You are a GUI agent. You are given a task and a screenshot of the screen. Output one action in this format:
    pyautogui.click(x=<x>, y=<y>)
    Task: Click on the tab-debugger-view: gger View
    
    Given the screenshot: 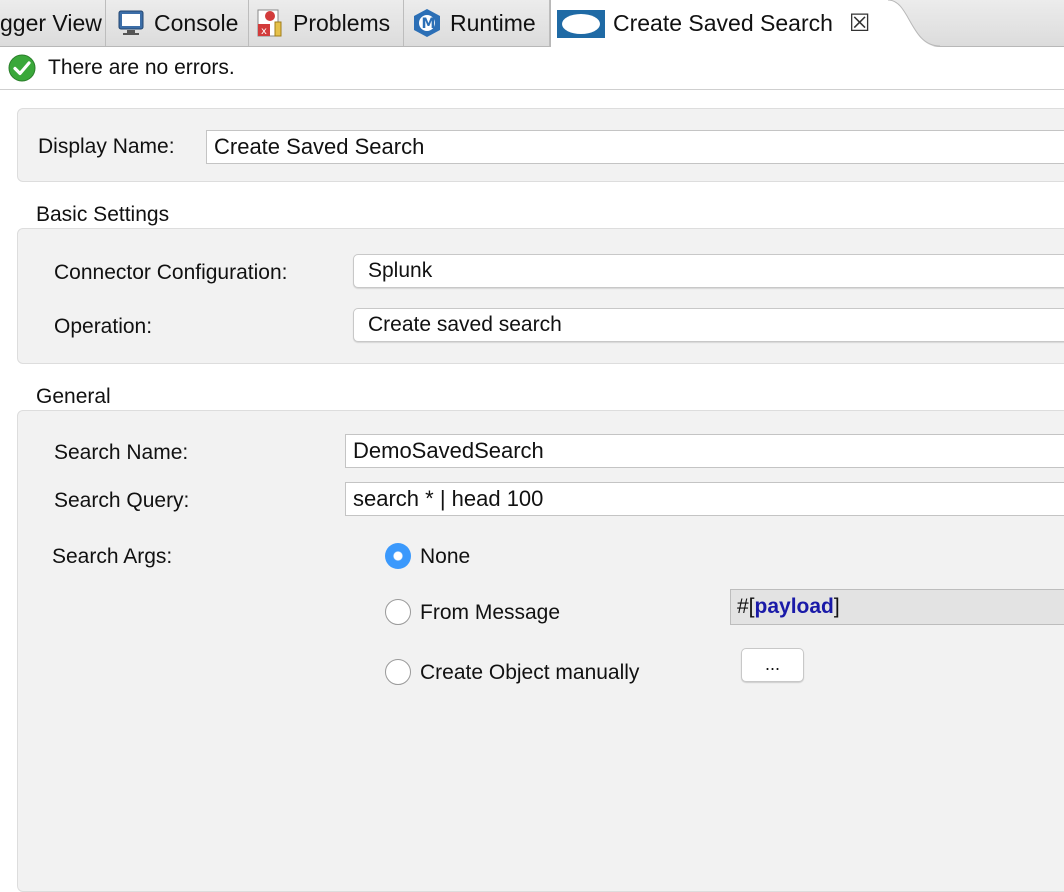 What is the action you would take?
    pyautogui.click(x=53, y=23)
    